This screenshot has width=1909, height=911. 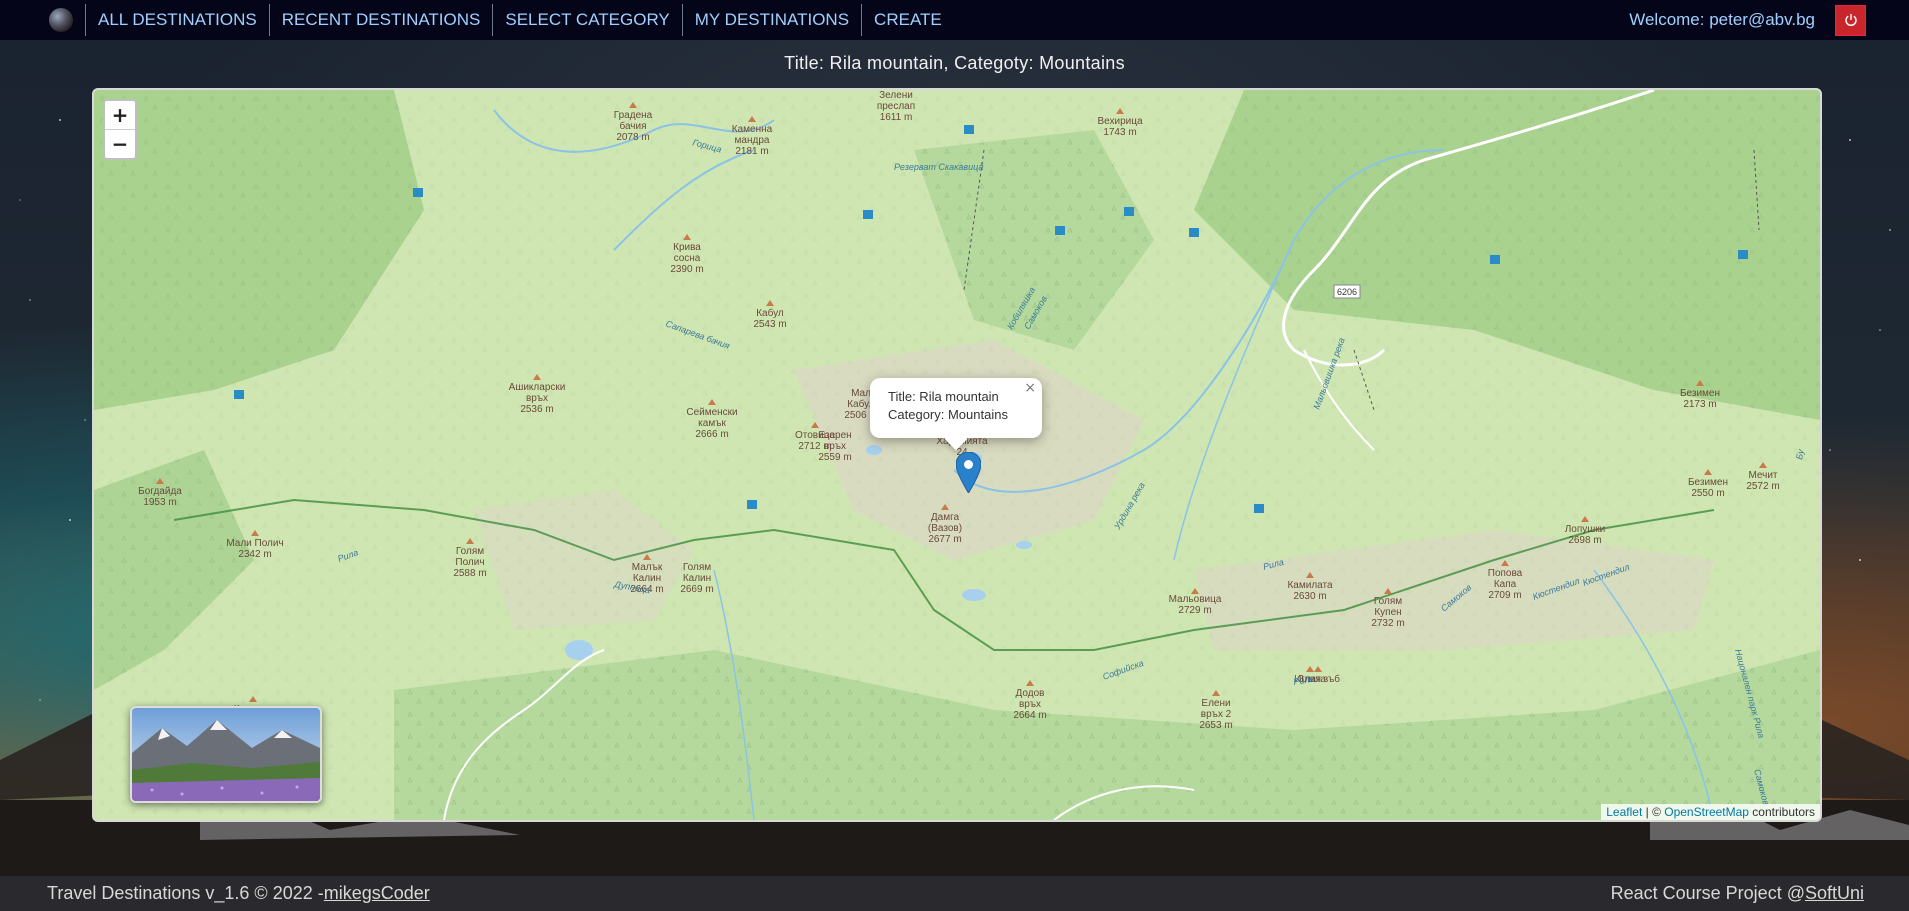 I want to click on peak-label: сосна, so click(x=687, y=258).